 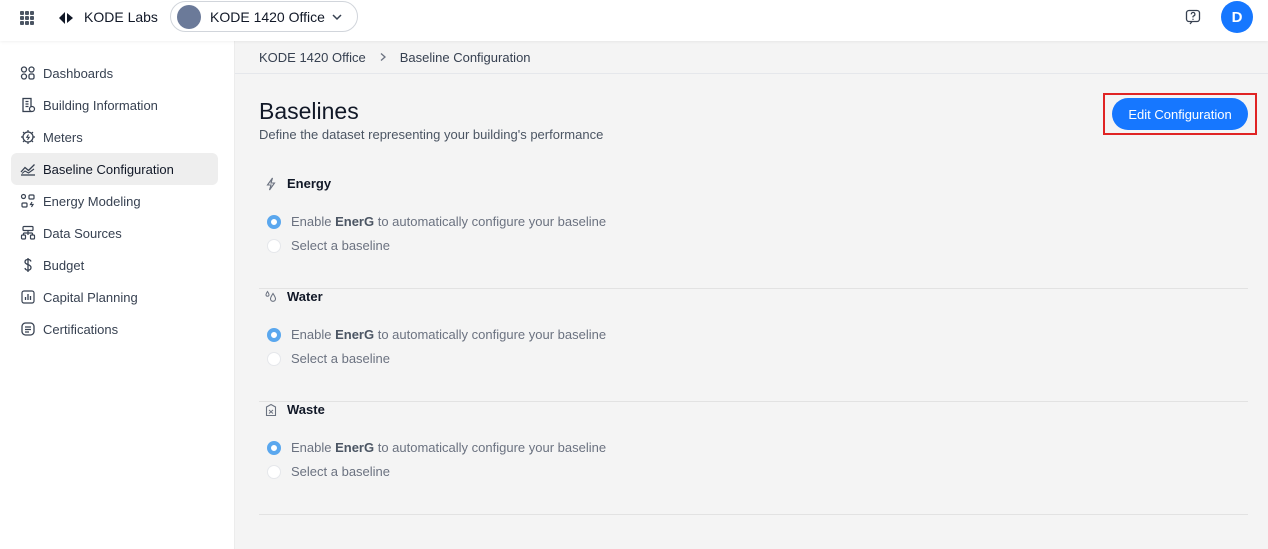 I want to click on sidebar-item-capital-planning: Capital Planning, so click(x=114, y=297).